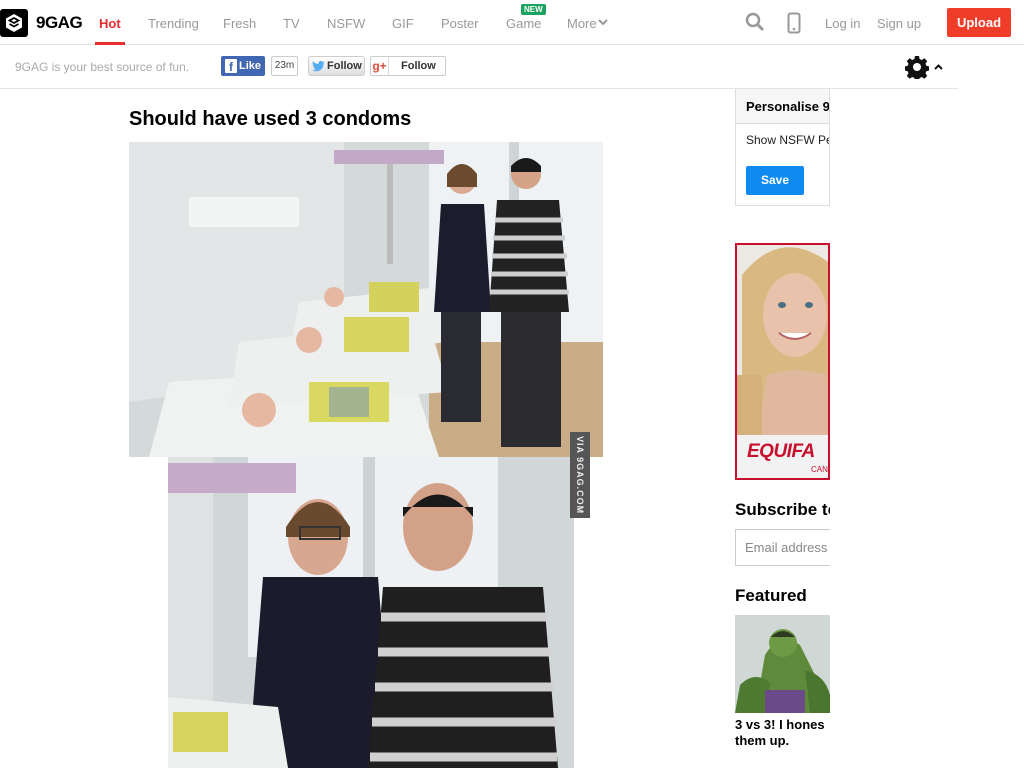 This screenshot has width=1024, height=768. Describe the element at coordinates (533, 9) in the screenshot. I see `new-badge: NEW` at that location.